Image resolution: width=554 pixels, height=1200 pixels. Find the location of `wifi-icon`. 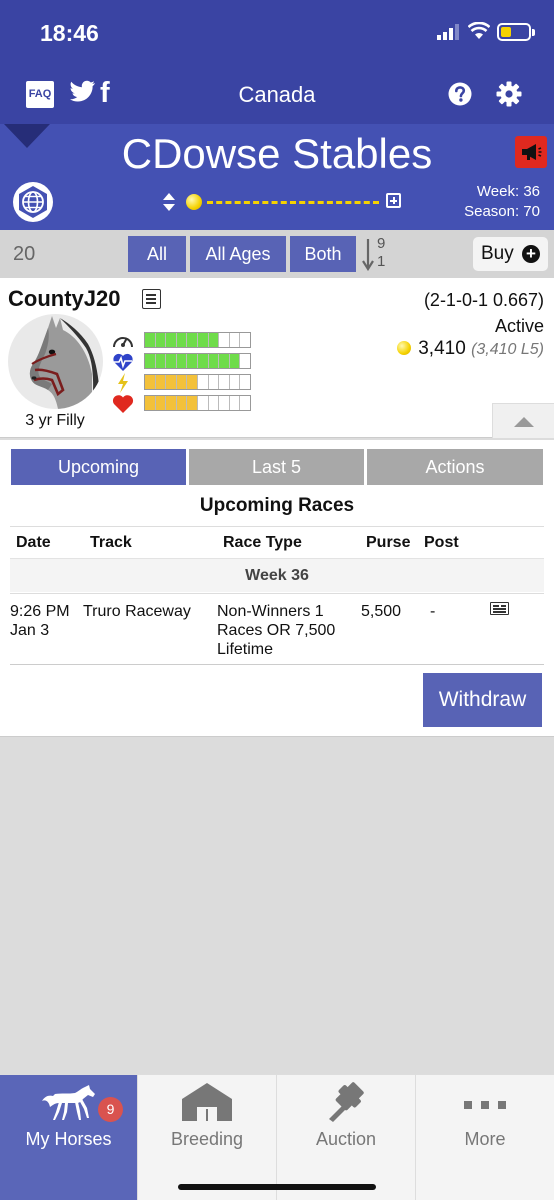

wifi-icon is located at coordinates (479, 30).